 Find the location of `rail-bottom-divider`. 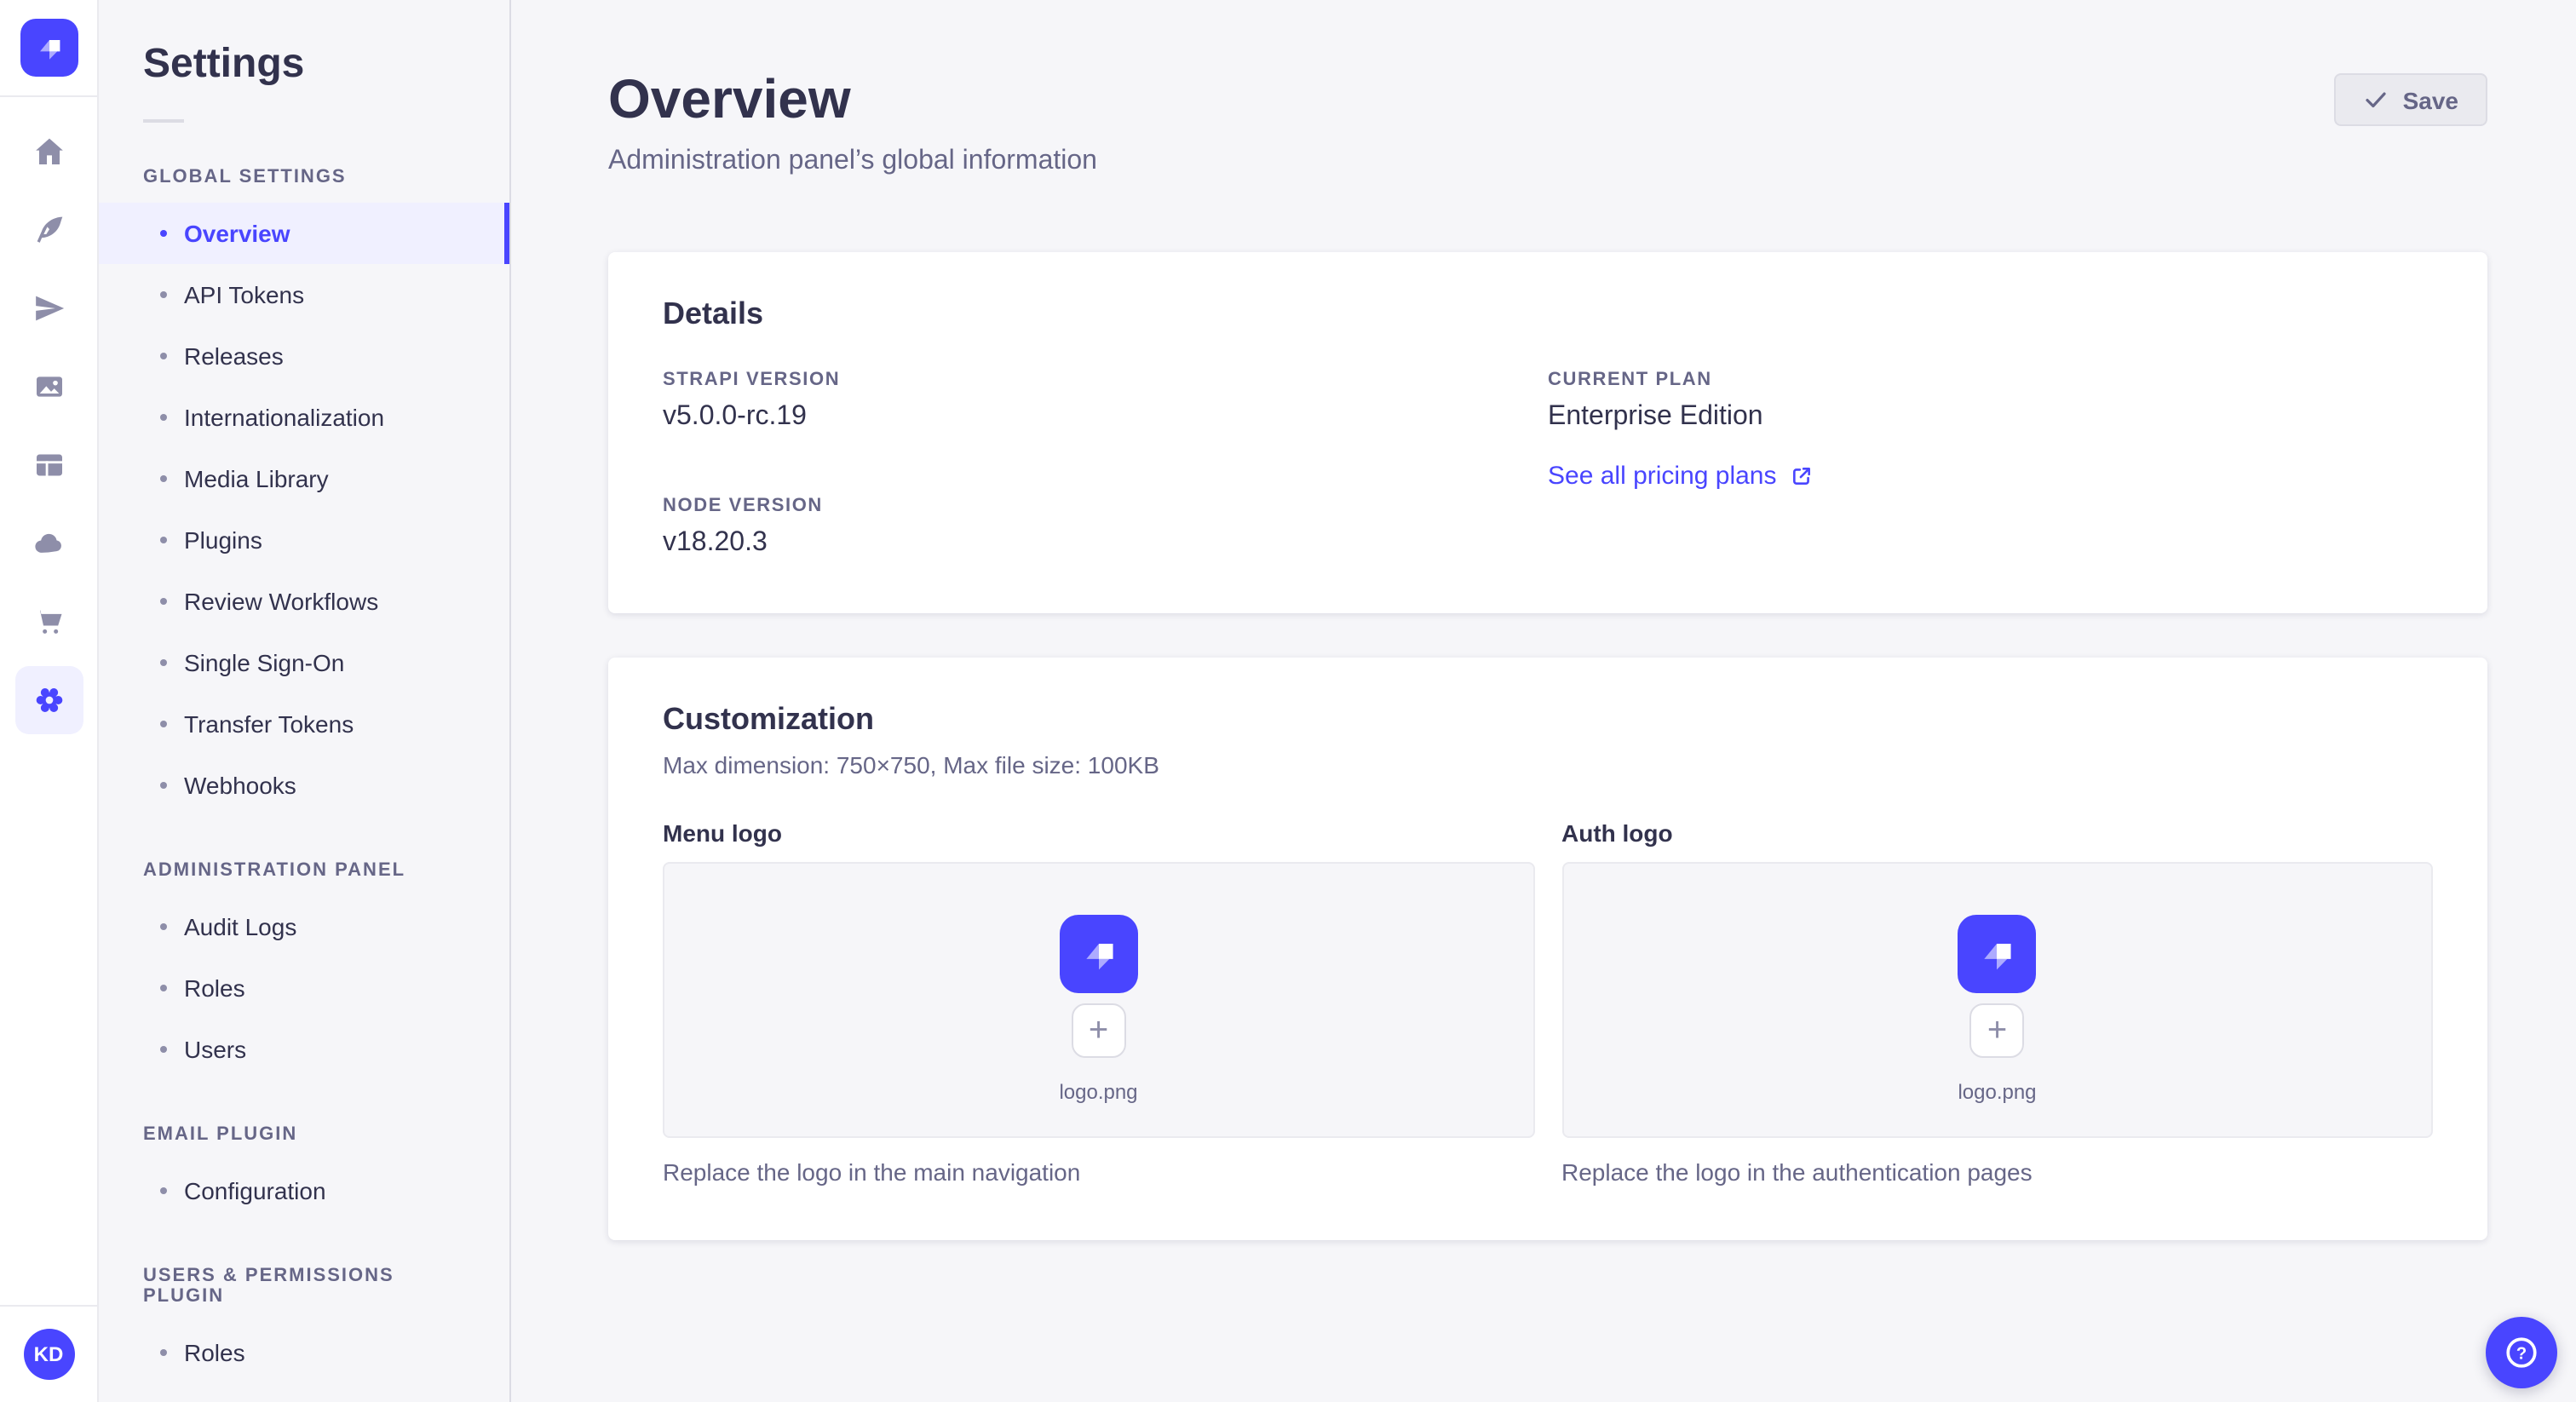

rail-bottom-divider is located at coordinates (49, 1306).